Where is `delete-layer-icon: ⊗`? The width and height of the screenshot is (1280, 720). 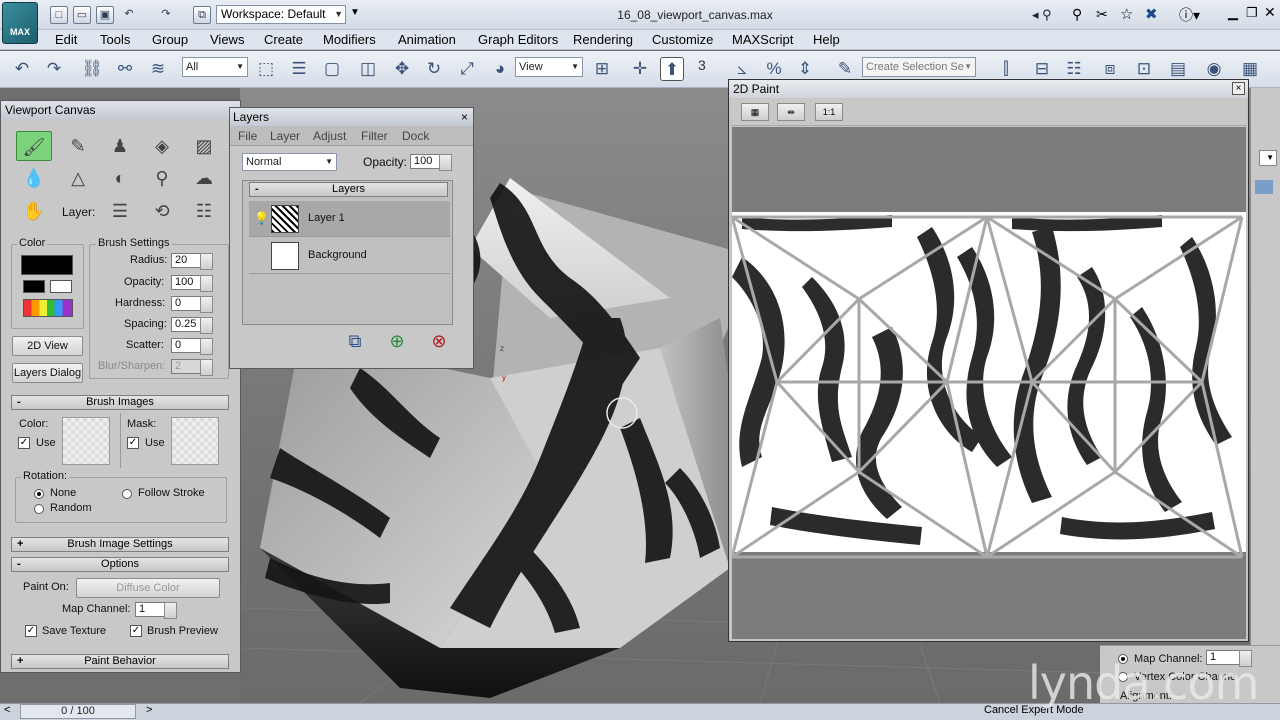 delete-layer-icon: ⊗ is located at coordinates (439, 344).